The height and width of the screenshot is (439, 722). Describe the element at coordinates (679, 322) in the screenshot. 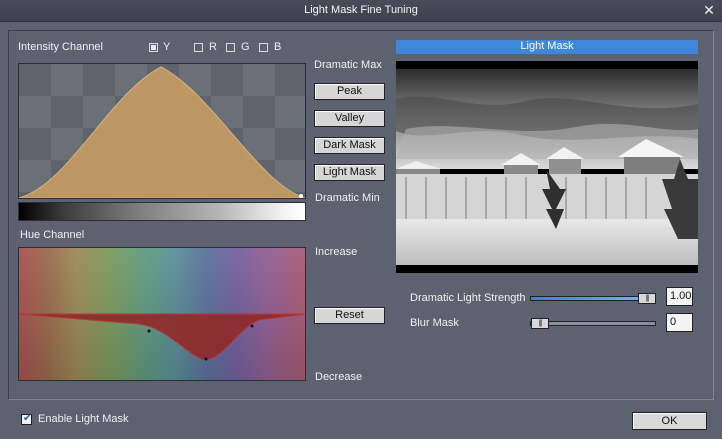

I see `blur-value-field: 0` at that location.